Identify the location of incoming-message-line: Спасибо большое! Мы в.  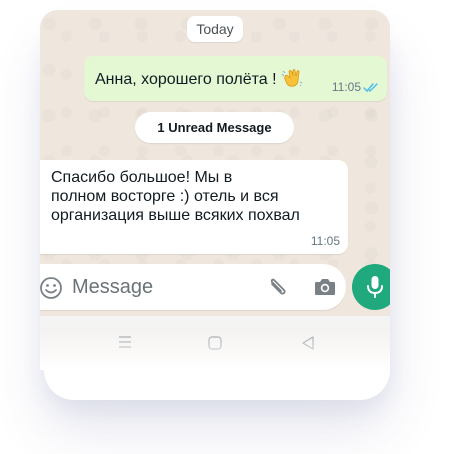
(142, 177).